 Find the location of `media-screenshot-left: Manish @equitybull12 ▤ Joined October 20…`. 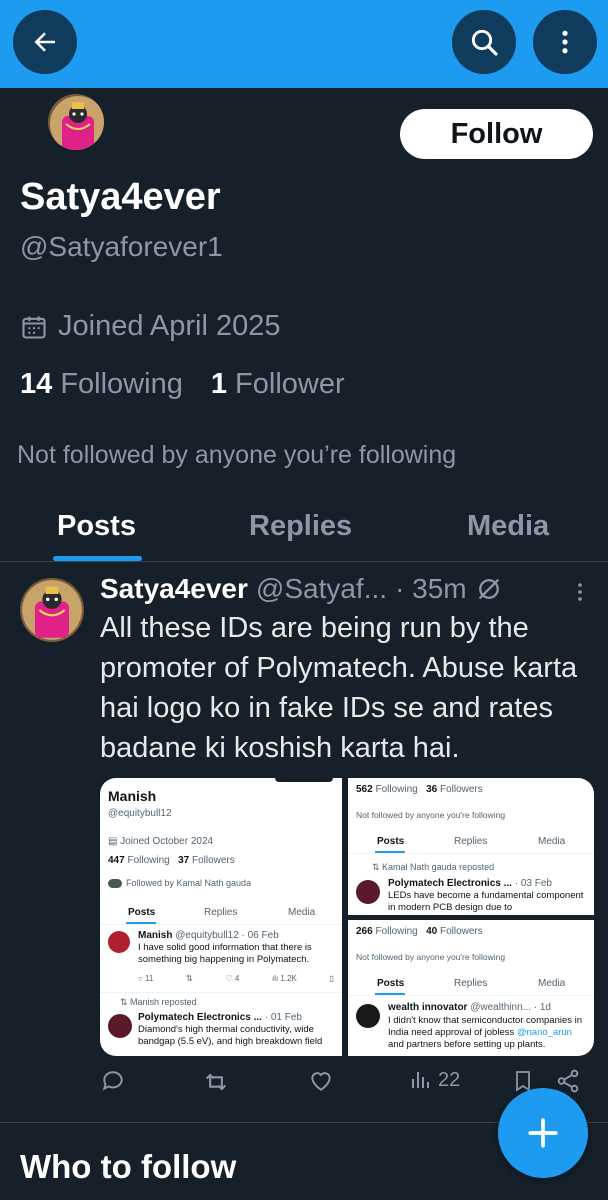

media-screenshot-left: Manish @equitybull12 ▤ Joined October 20… is located at coordinates (221, 917).